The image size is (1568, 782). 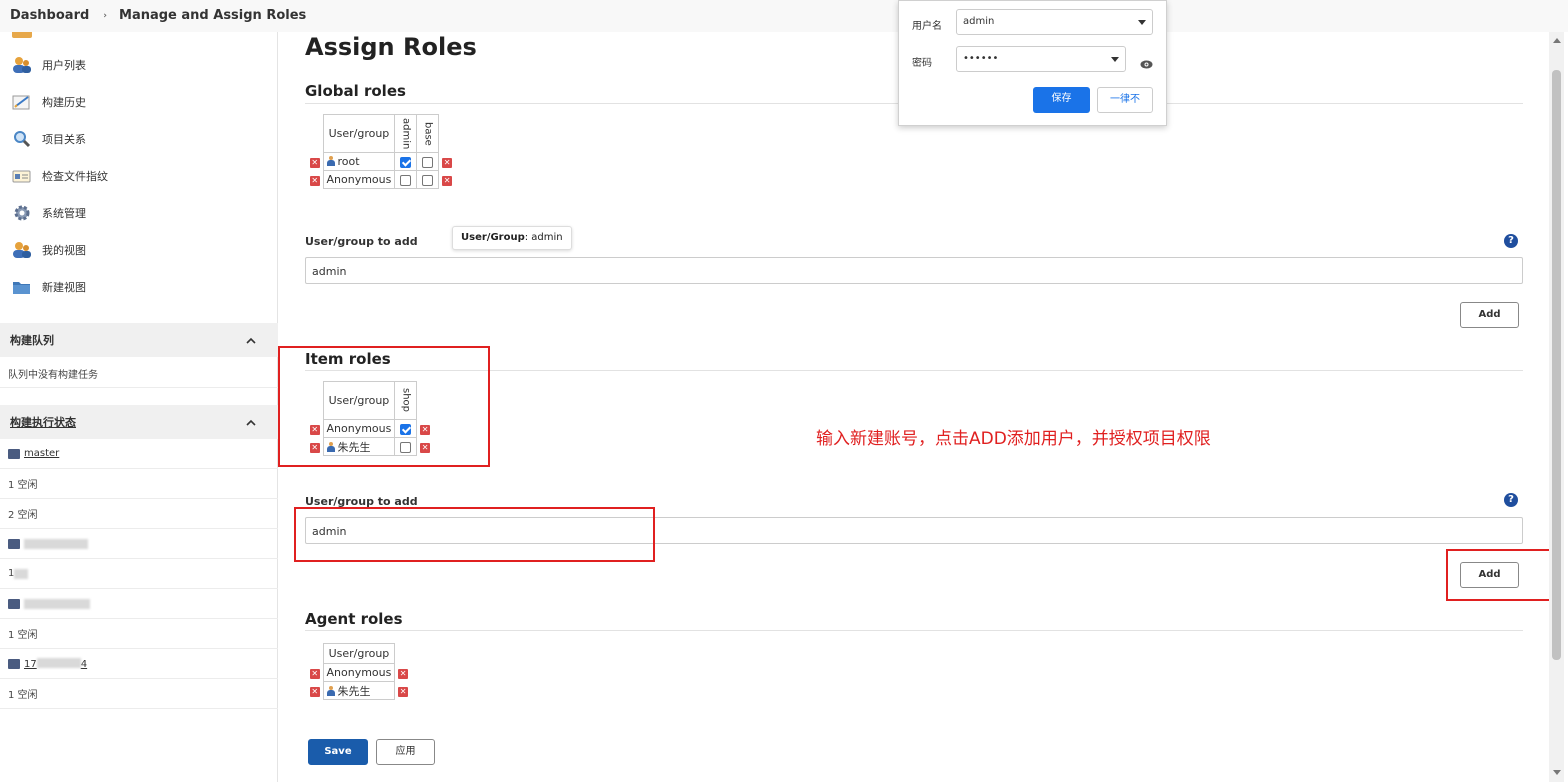 I want to click on user-cell: 朱先生, so click(x=359, y=690).